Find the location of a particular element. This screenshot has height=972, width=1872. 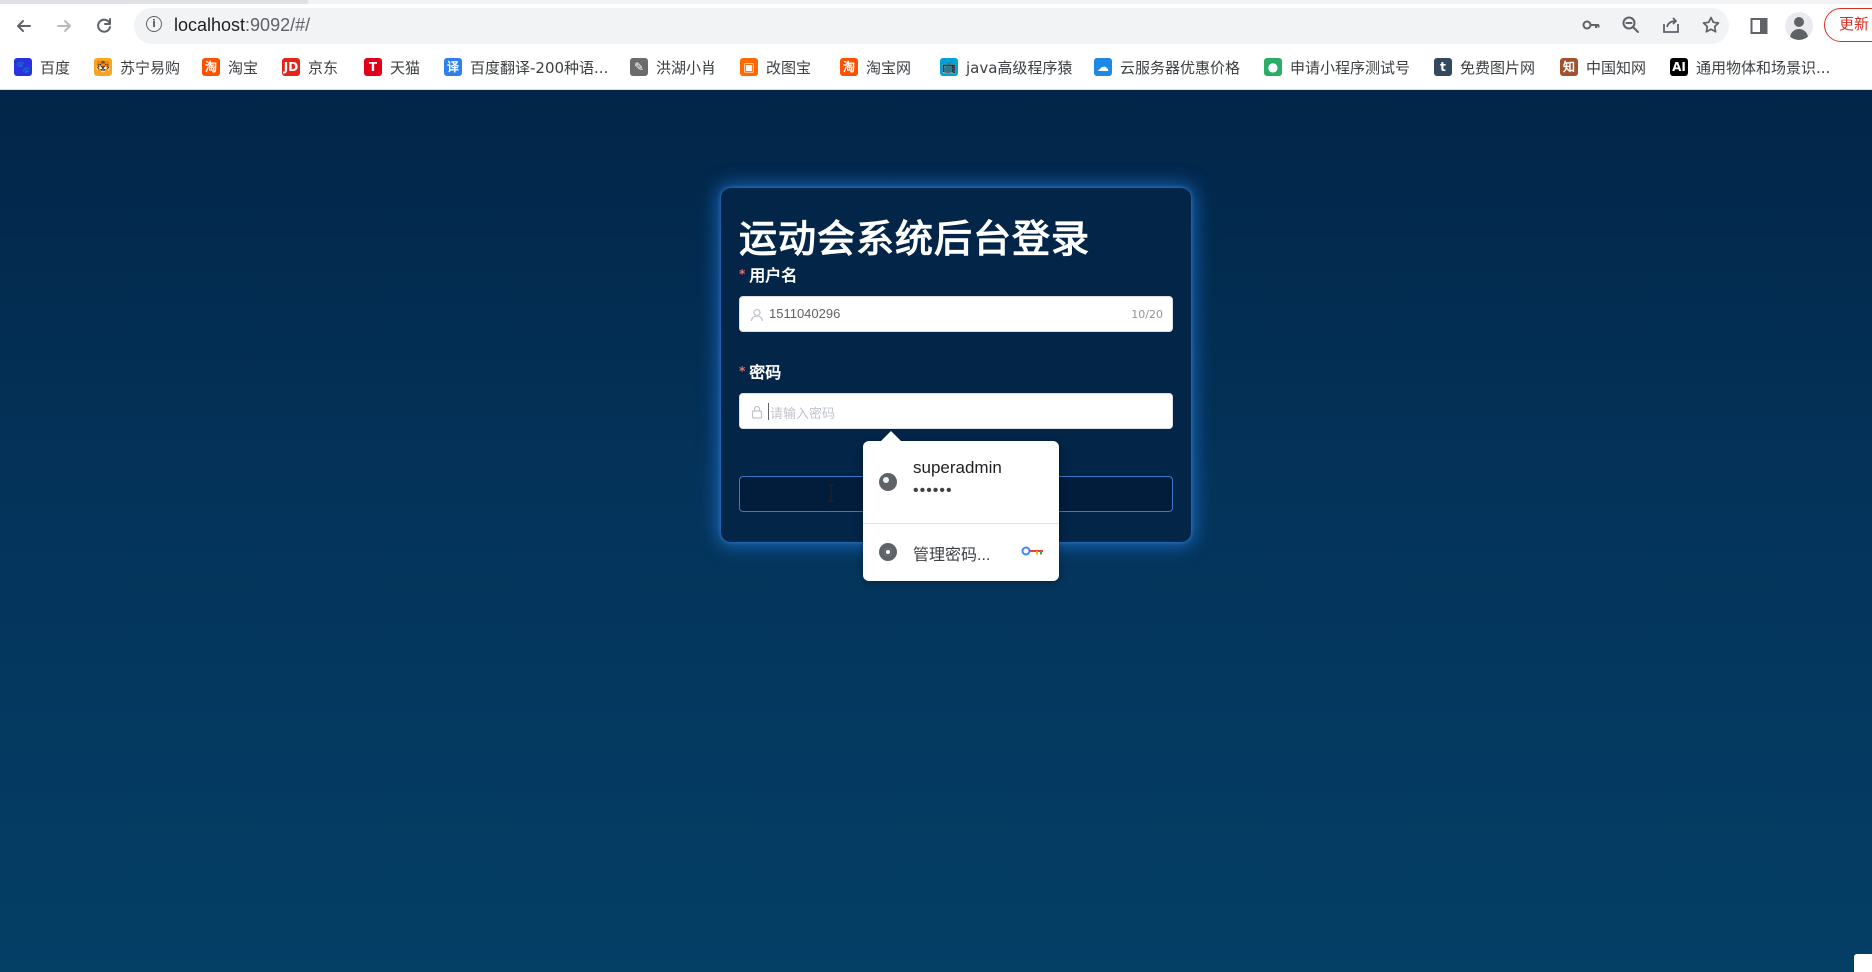

char-counter: 10/20 is located at coordinates (1147, 314).